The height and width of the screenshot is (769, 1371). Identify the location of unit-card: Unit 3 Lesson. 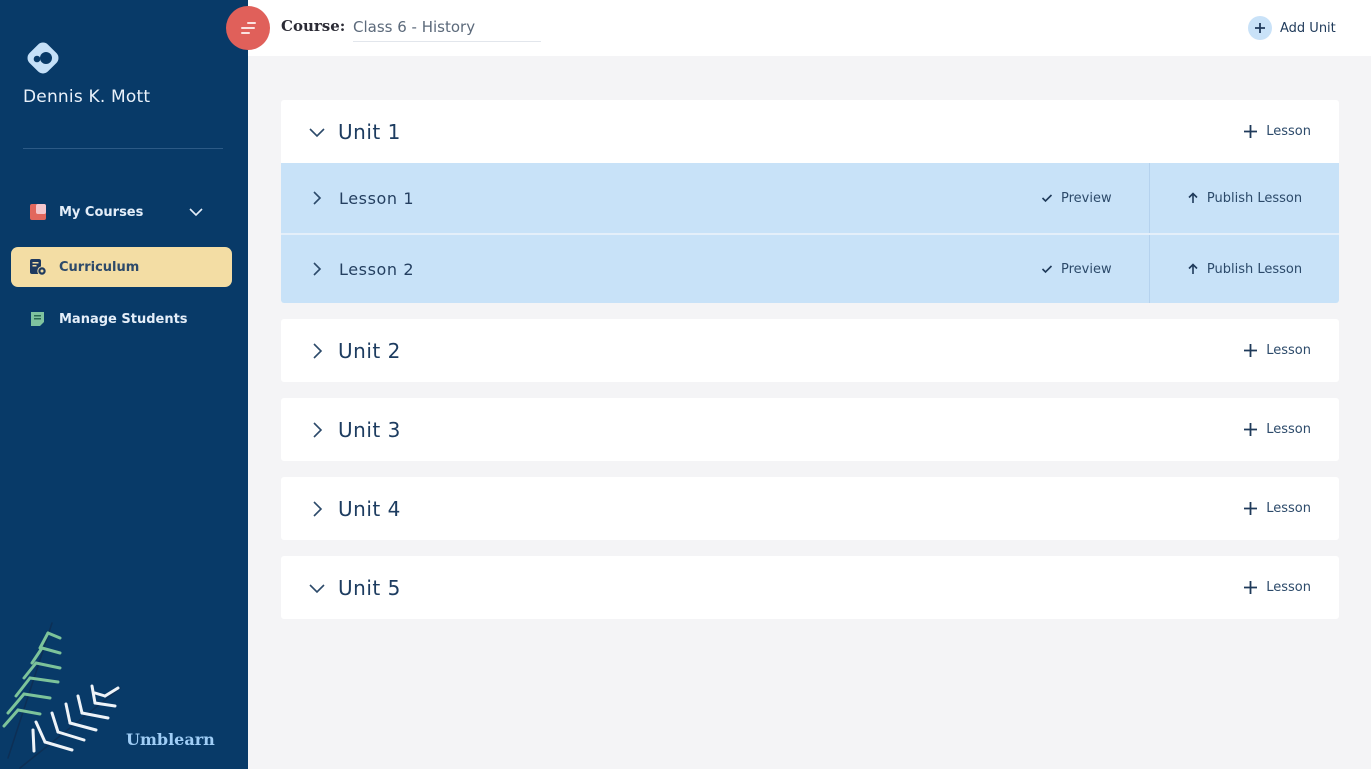
(810, 429).